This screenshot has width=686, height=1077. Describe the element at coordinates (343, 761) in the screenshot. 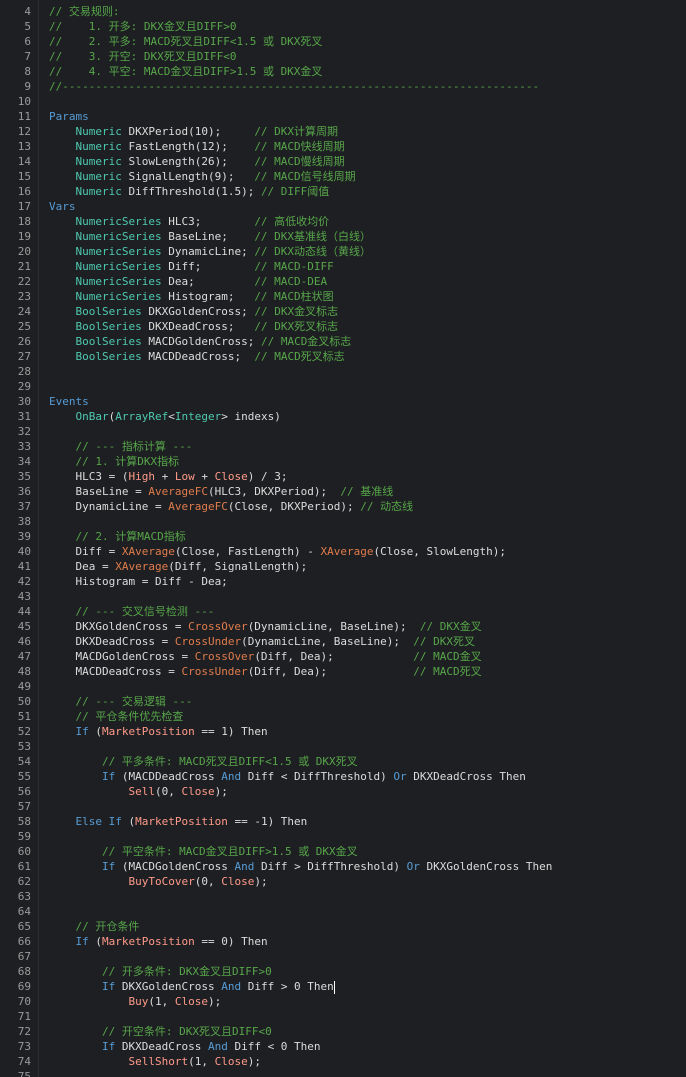

I see `code-line: 54 // 平多条件: MACD死叉且DIFF<1.5 或 DKX死叉` at that location.